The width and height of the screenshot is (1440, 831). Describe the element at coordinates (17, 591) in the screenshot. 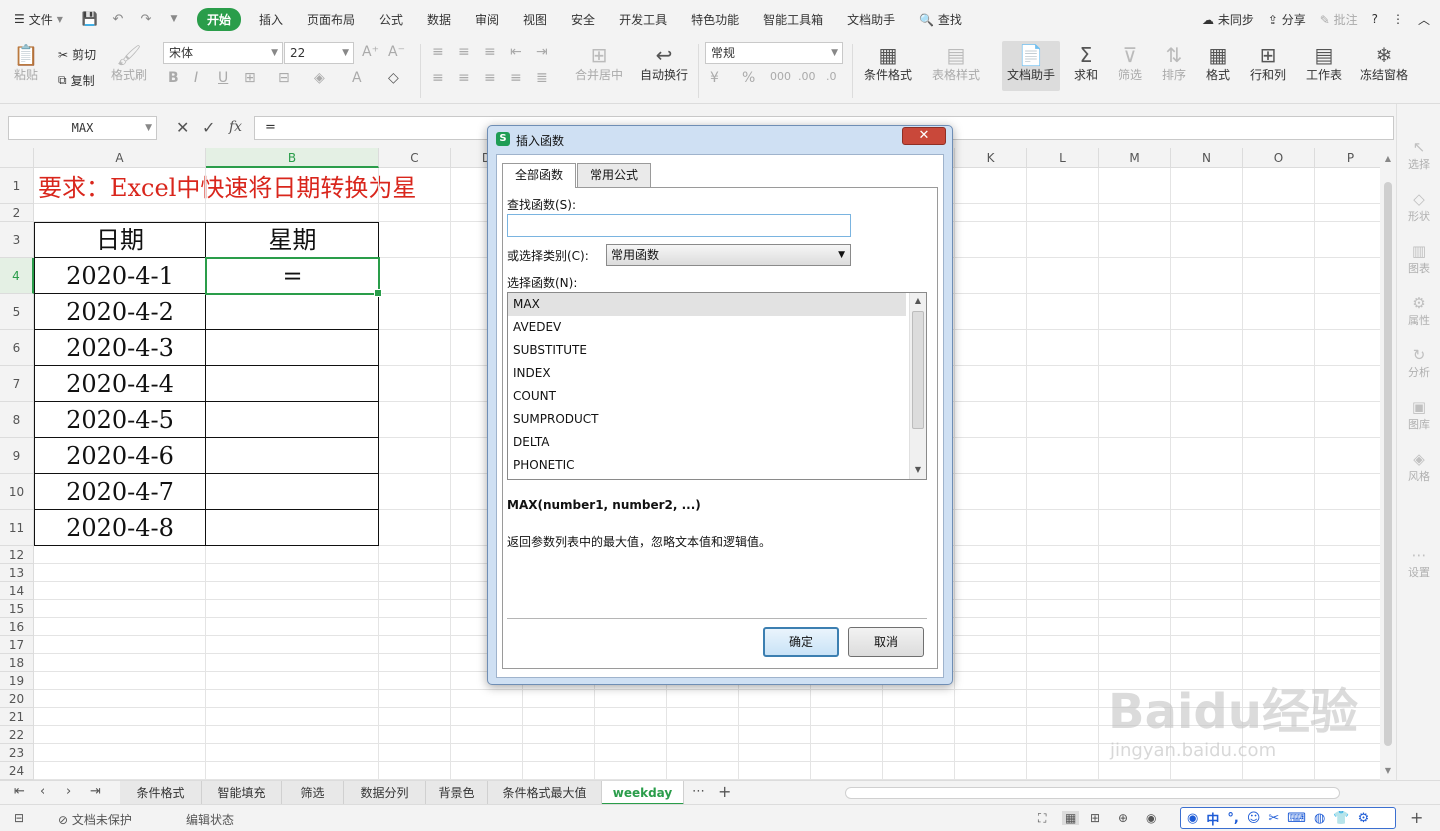

I see `row-header: 14` at that location.